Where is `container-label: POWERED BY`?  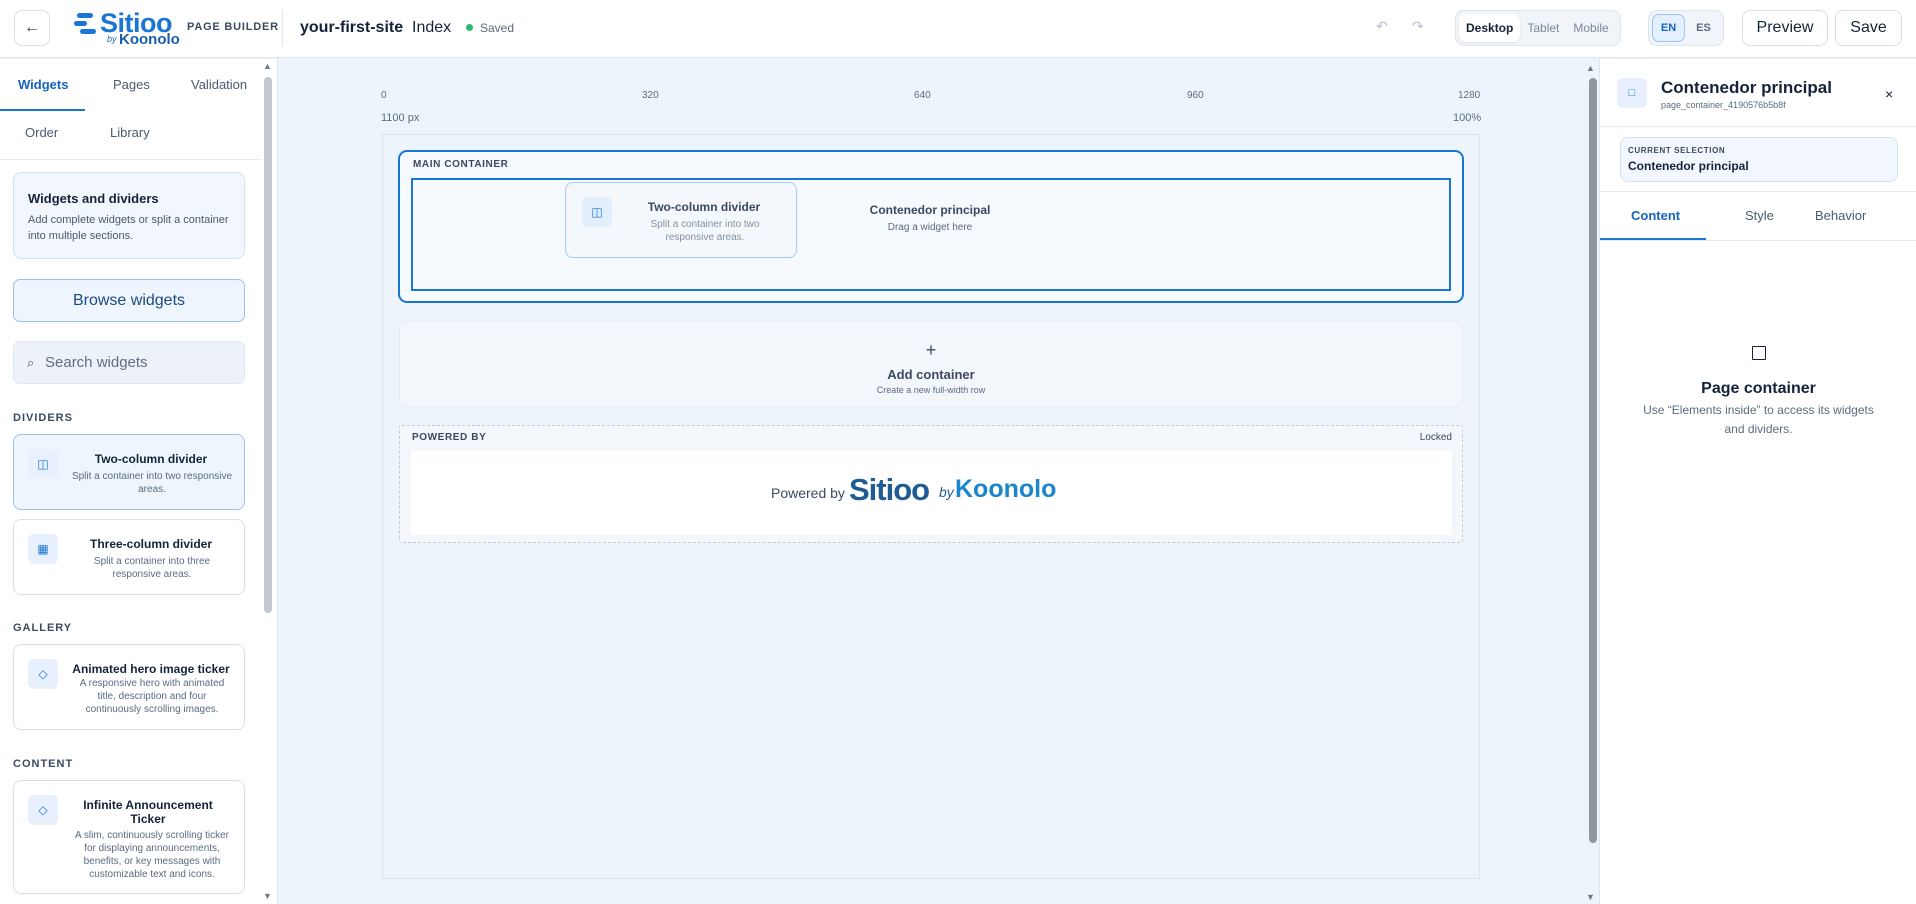
container-label: POWERED BY is located at coordinates (449, 437).